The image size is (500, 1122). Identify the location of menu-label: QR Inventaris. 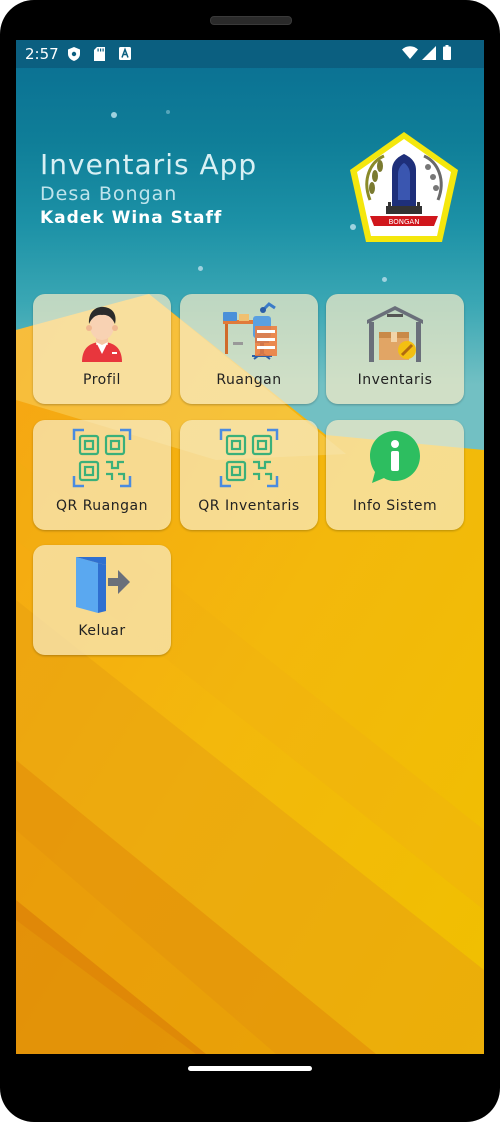
(249, 506).